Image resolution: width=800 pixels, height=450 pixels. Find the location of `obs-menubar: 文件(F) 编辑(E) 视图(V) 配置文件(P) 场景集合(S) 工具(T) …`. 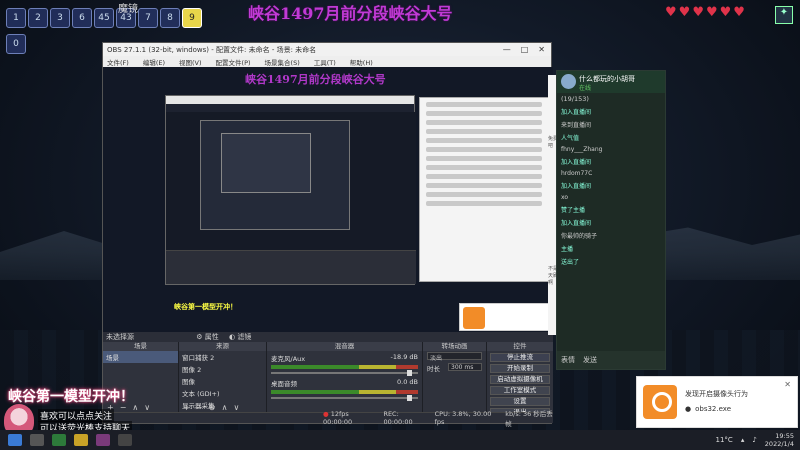

obs-menubar: 文件(F) 编辑(E) 视图(V) 配置文件(P) 场景集合(S) 工具(T) … is located at coordinates (327, 61).